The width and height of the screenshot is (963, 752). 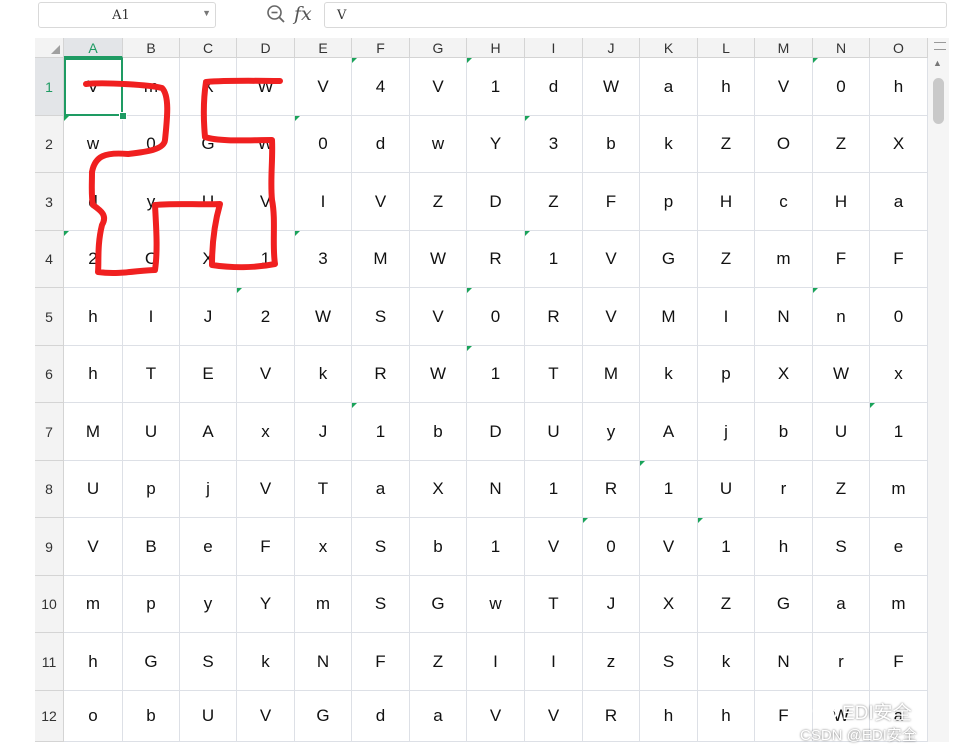 I want to click on select-all-corner, so click(x=49, y=48).